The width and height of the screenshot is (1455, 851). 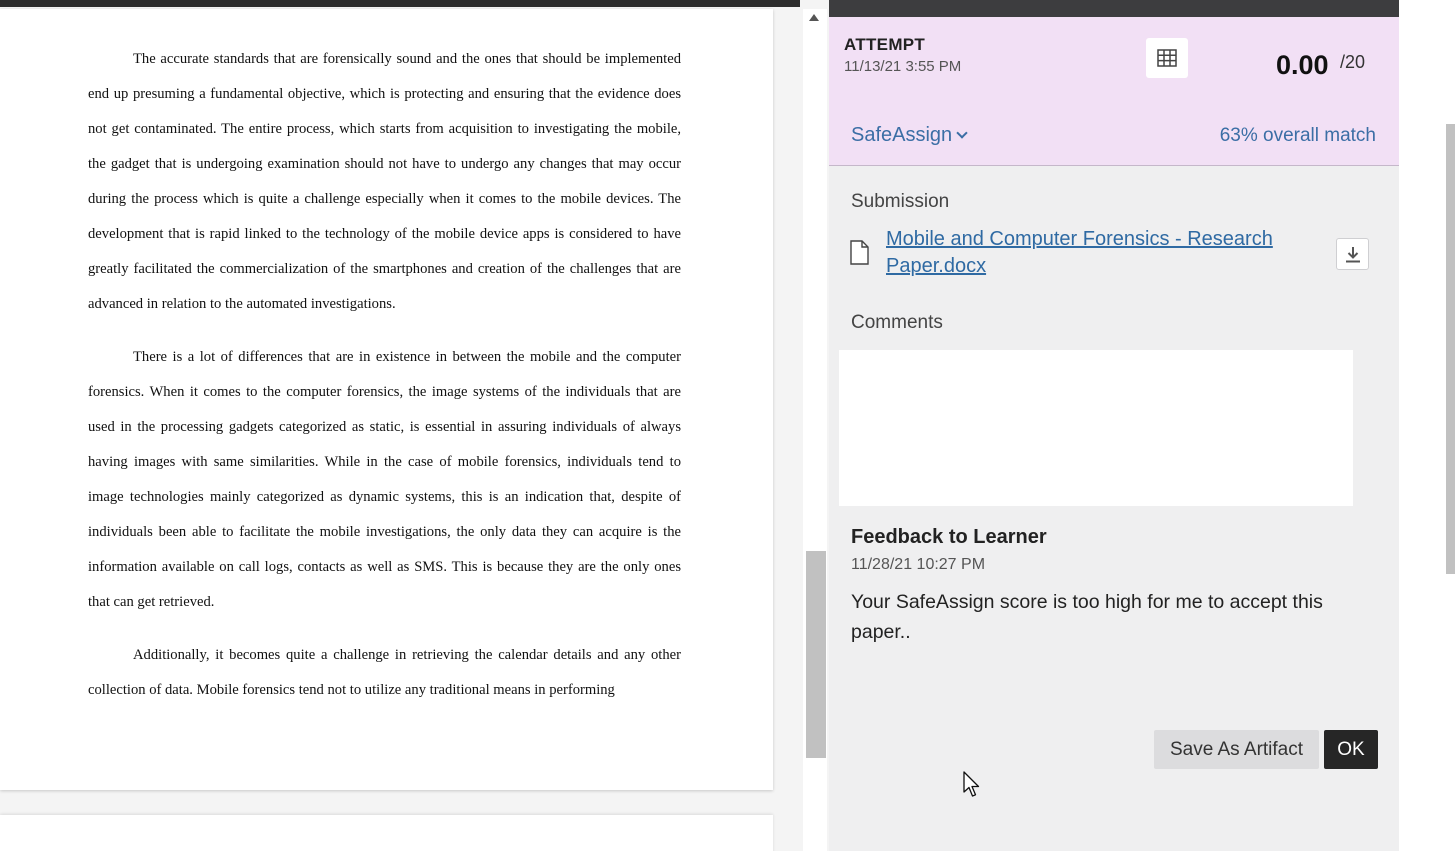 I want to click on document-icon, so click(x=859, y=252).